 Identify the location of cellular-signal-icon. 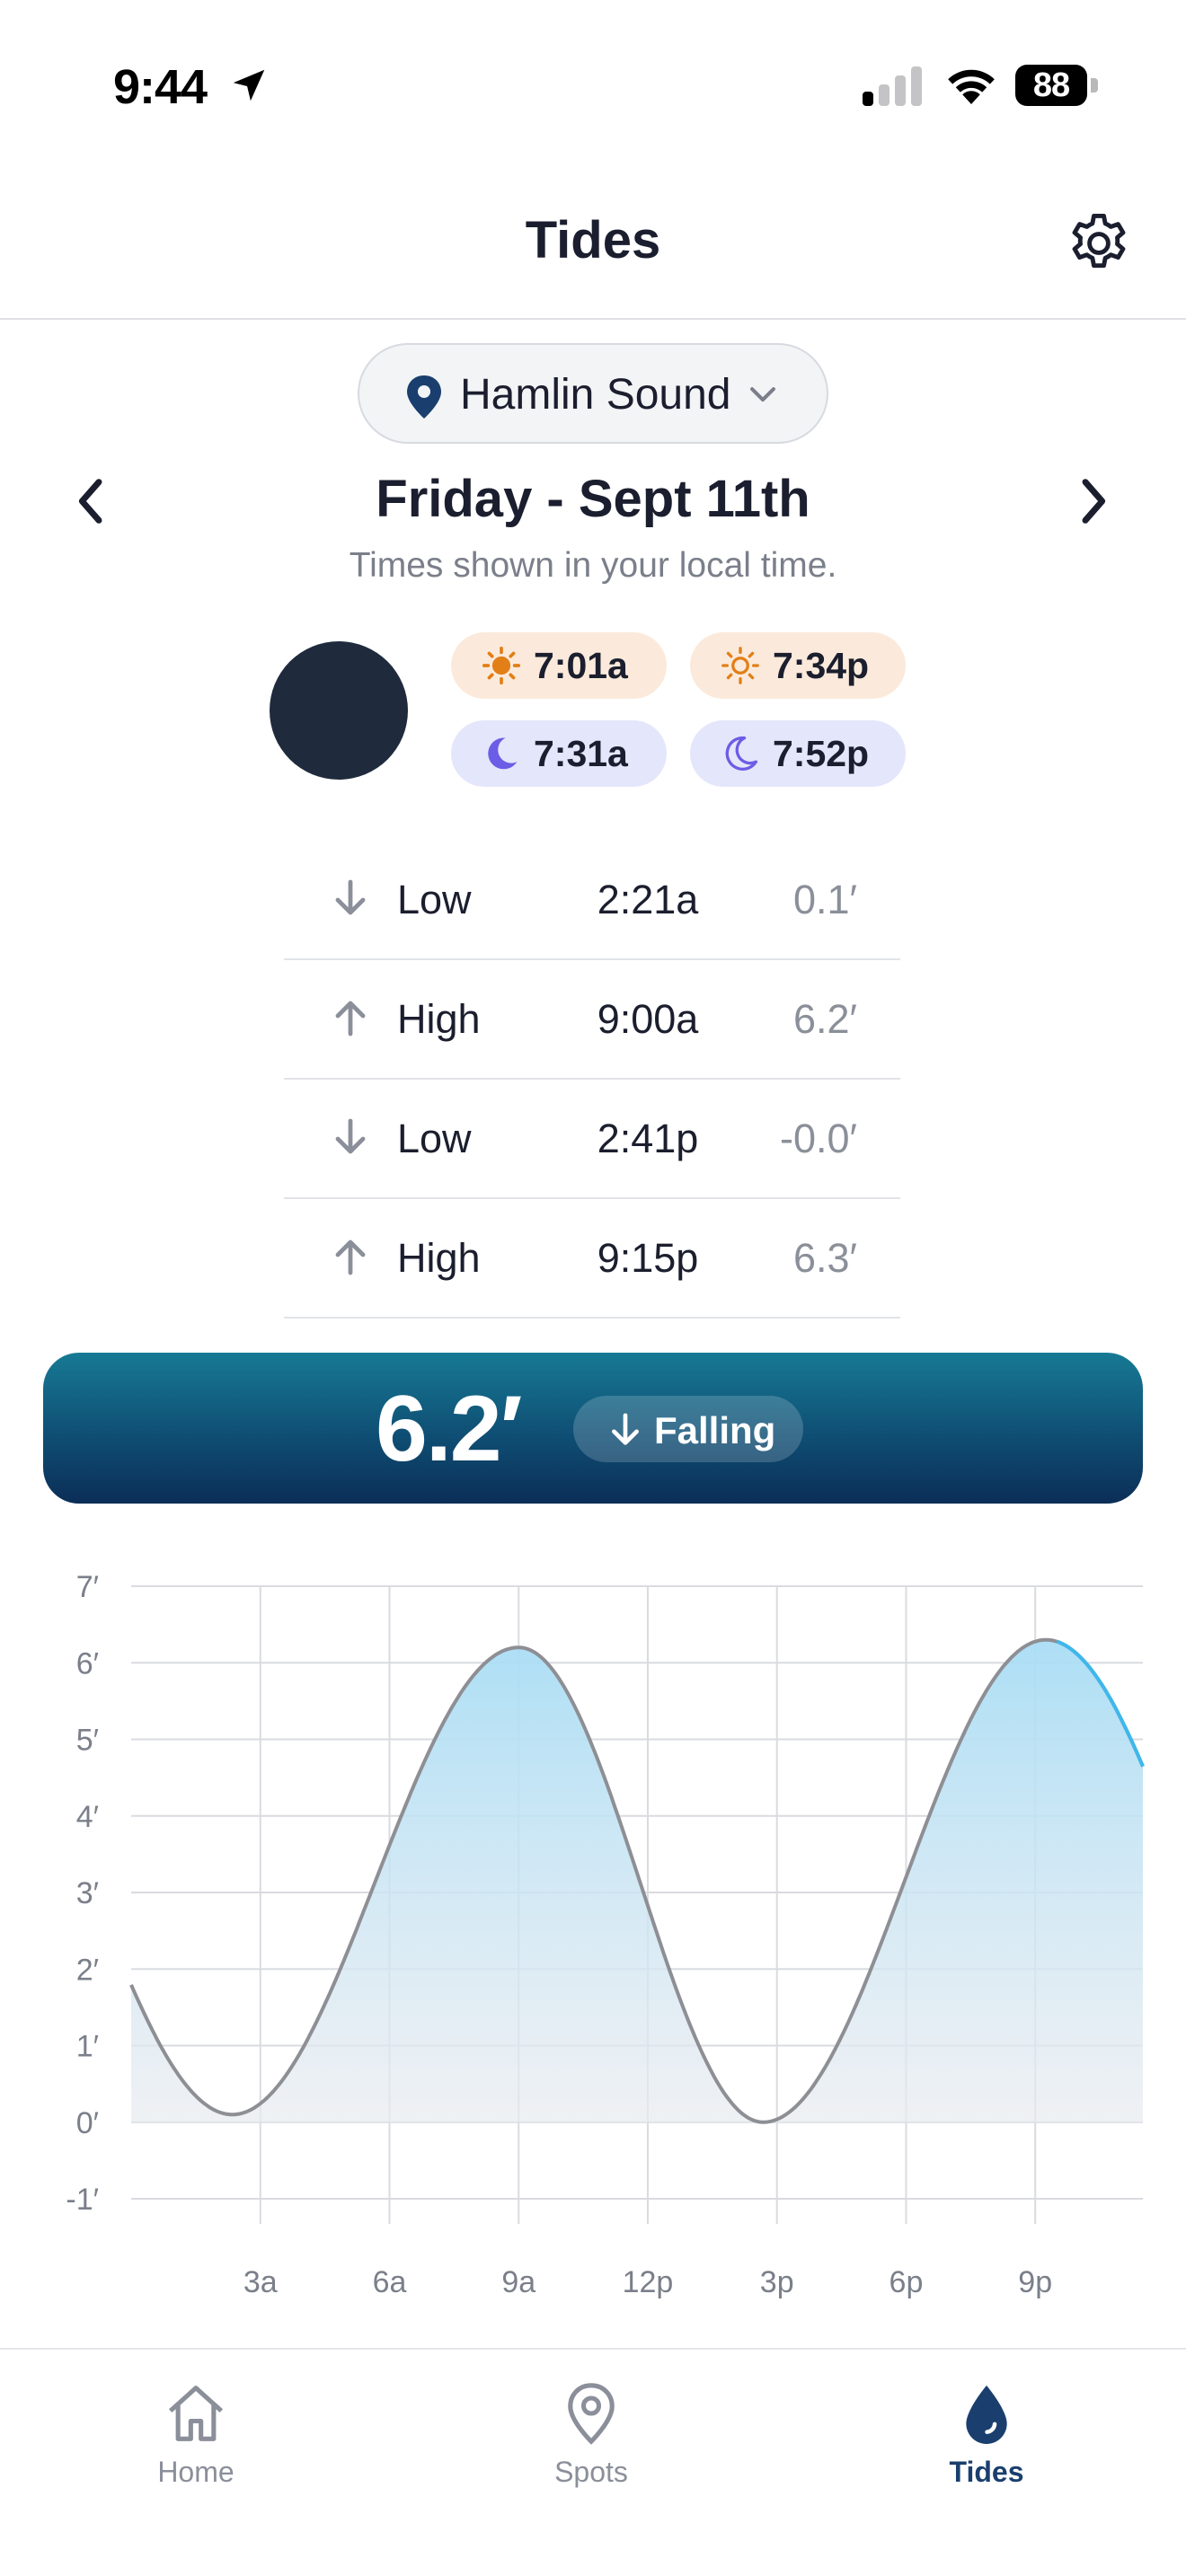
(892, 86).